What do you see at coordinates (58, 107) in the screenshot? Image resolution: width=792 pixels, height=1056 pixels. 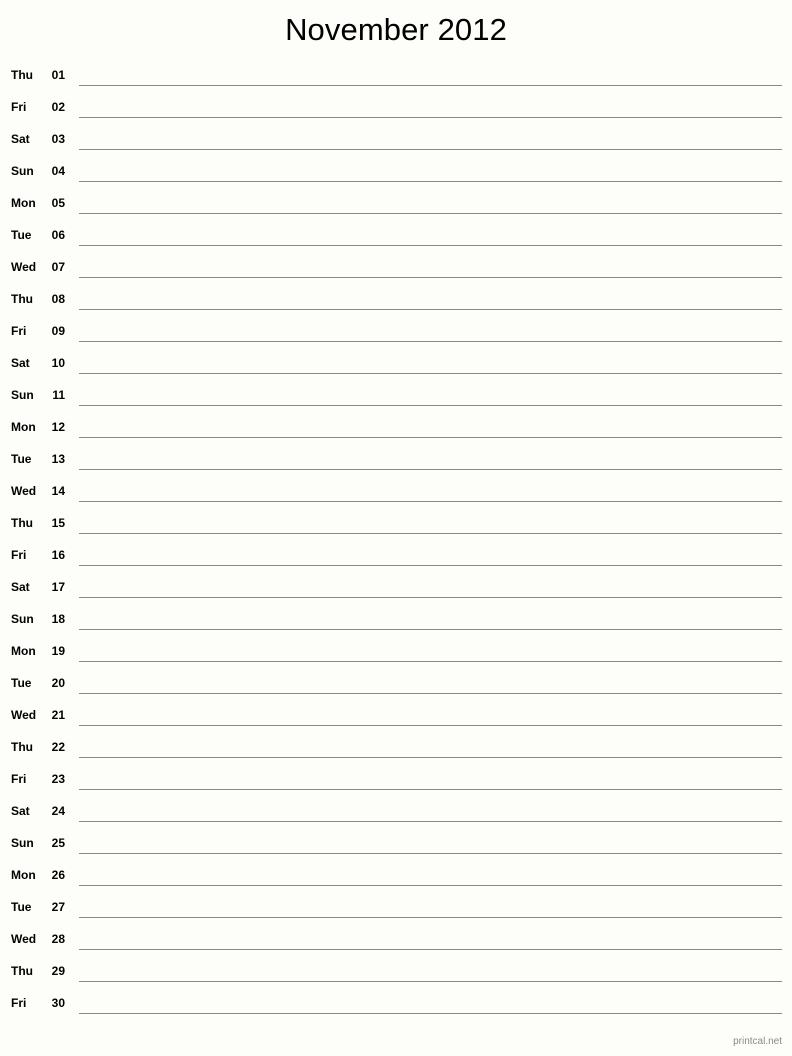 I see `day-number-label: 02` at bounding box center [58, 107].